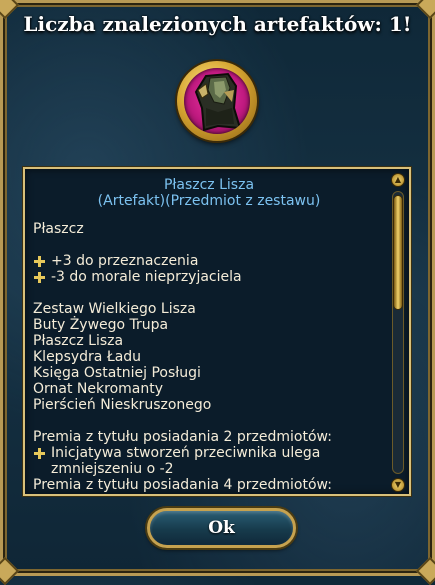 Image resolution: width=435 pixels, height=585 pixels. What do you see at coordinates (398, 332) in the screenshot?
I see `scrollbar: ▲ ▼` at bounding box center [398, 332].